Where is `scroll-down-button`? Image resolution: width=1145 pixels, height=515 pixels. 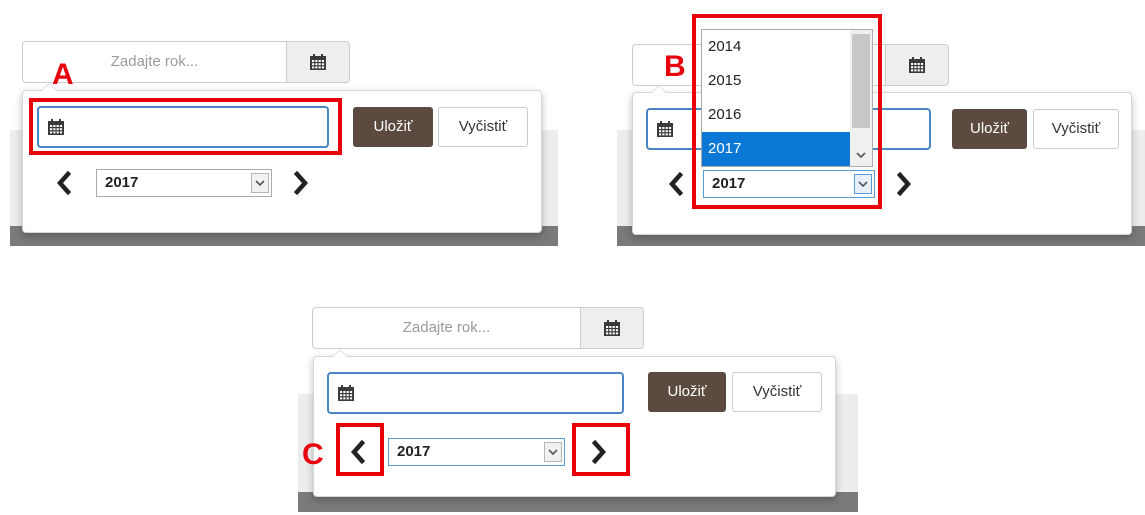
scroll-down-button is located at coordinates (861, 155).